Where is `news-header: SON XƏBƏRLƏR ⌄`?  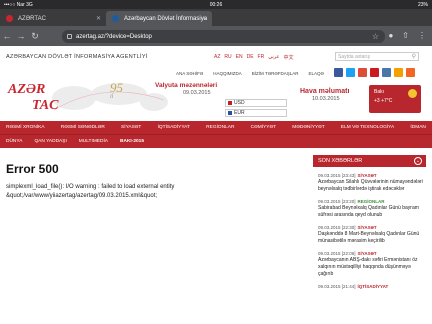 news-header: SON XƏBƏRLƏR ⌄ is located at coordinates (369, 161).